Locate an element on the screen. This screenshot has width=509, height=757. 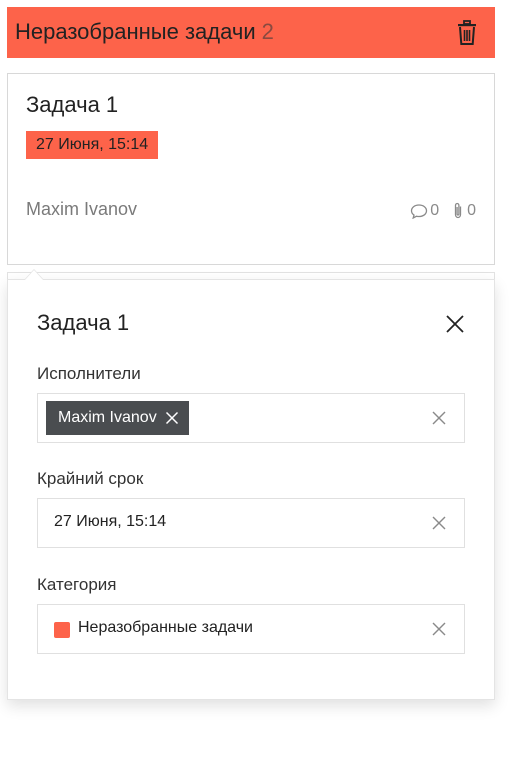
column-title: Неразобранные задачи 2 is located at coordinates (144, 32).